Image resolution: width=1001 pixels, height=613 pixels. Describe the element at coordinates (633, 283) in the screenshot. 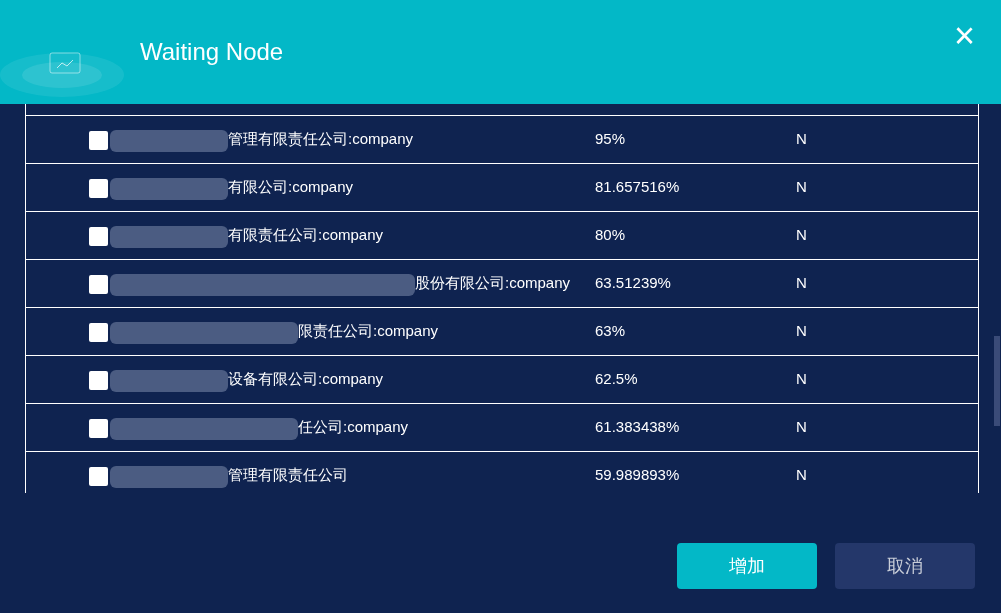

I see `match-score: 63.51239%` at that location.